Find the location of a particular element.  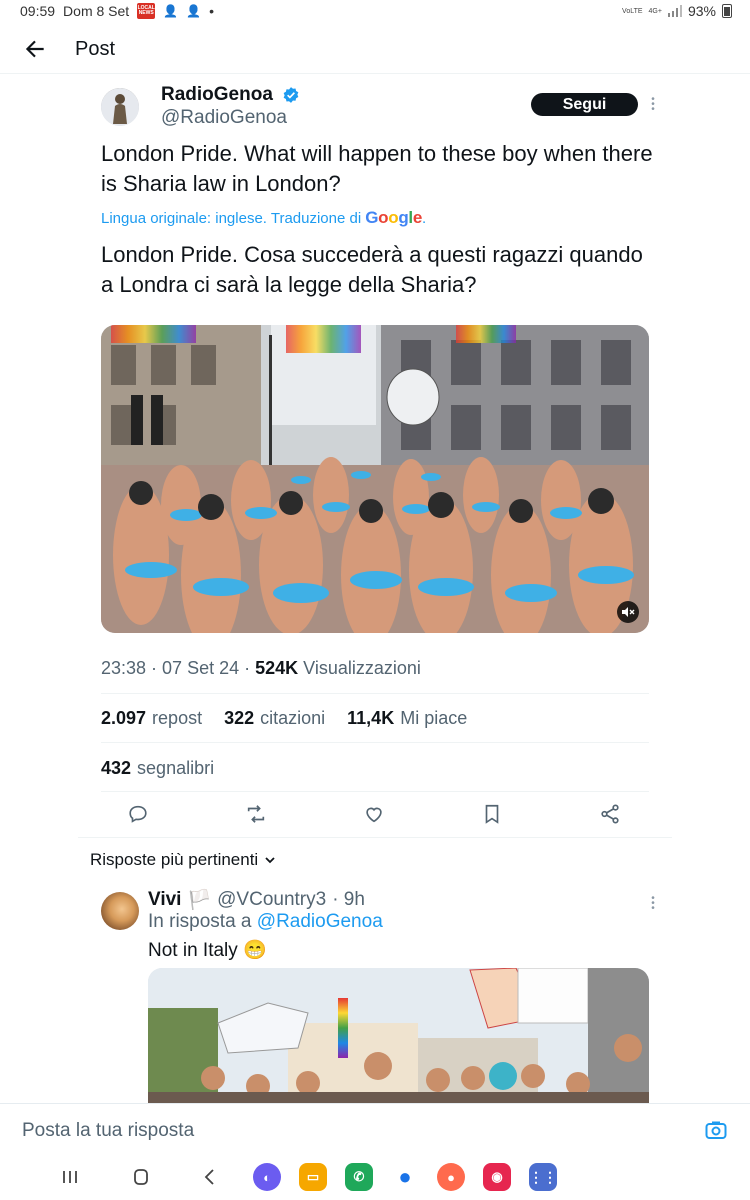

post-stats: 2.097 repost 322 citazioni 11,4K Mi piace is located at coordinates (284, 718).